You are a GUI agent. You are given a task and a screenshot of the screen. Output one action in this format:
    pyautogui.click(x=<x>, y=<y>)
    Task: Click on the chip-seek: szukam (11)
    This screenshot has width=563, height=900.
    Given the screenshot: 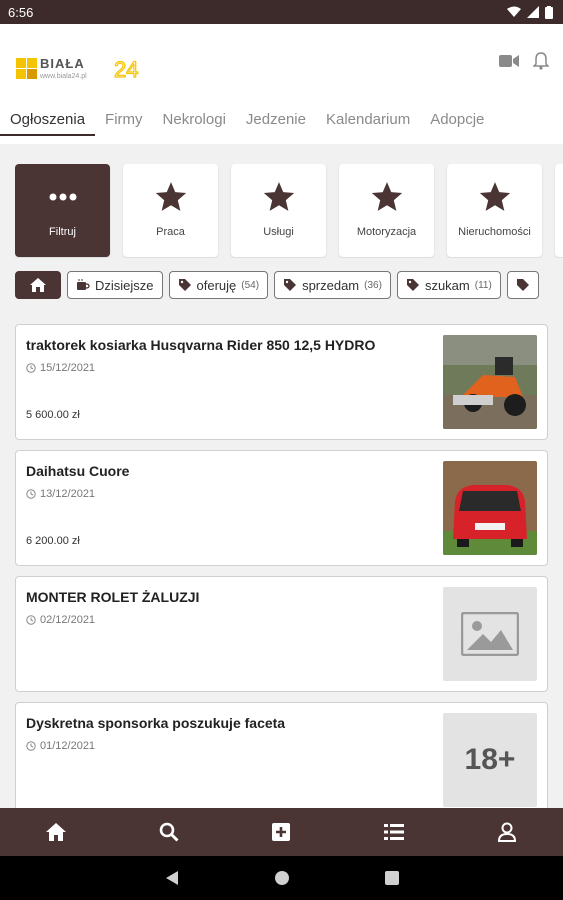 What is the action you would take?
    pyautogui.click(x=448, y=285)
    